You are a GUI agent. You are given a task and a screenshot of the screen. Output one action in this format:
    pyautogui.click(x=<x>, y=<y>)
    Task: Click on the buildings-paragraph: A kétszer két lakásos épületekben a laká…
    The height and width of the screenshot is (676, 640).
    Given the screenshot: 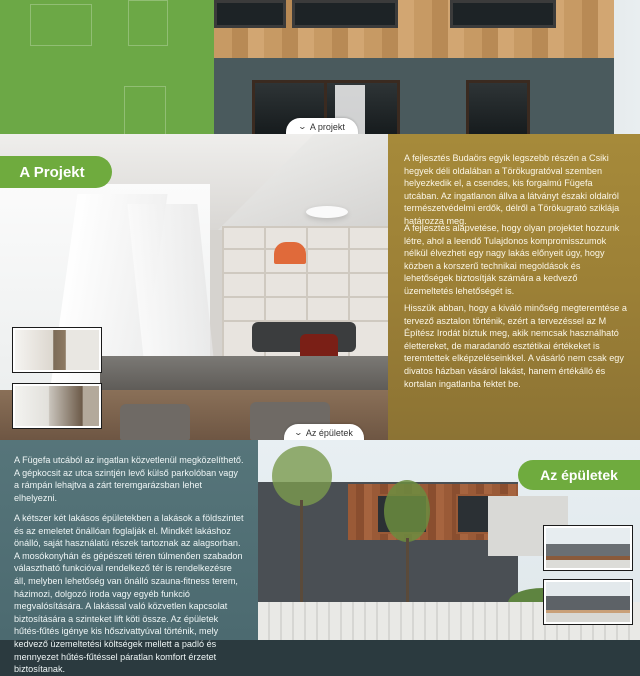 What is the action you would take?
    pyautogui.click(x=129, y=594)
    